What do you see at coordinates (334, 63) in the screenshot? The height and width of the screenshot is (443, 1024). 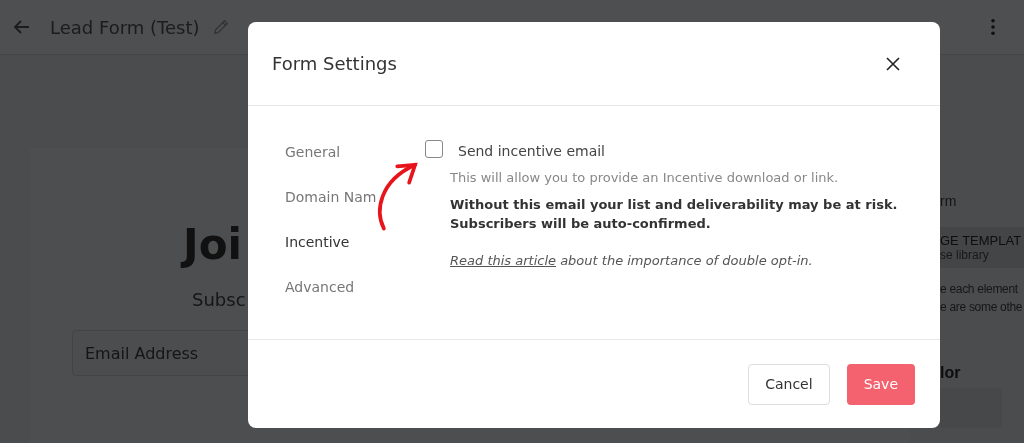 I see `dialog-title: Form Settings` at bounding box center [334, 63].